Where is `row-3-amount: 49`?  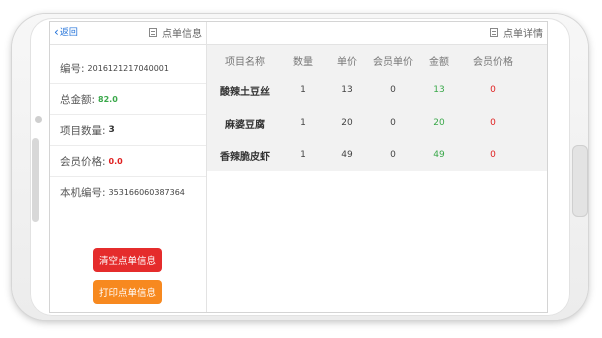 row-3-amount: 49 is located at coordinates (439, 155).